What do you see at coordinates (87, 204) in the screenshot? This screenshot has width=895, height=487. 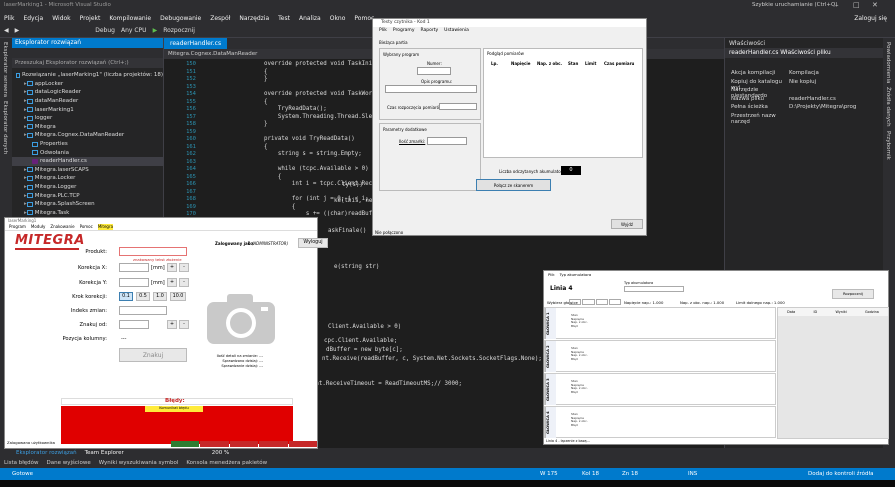 I see `tree-item: ▸ Mitegra.SplashScreen` at bounding box center [87, 204].